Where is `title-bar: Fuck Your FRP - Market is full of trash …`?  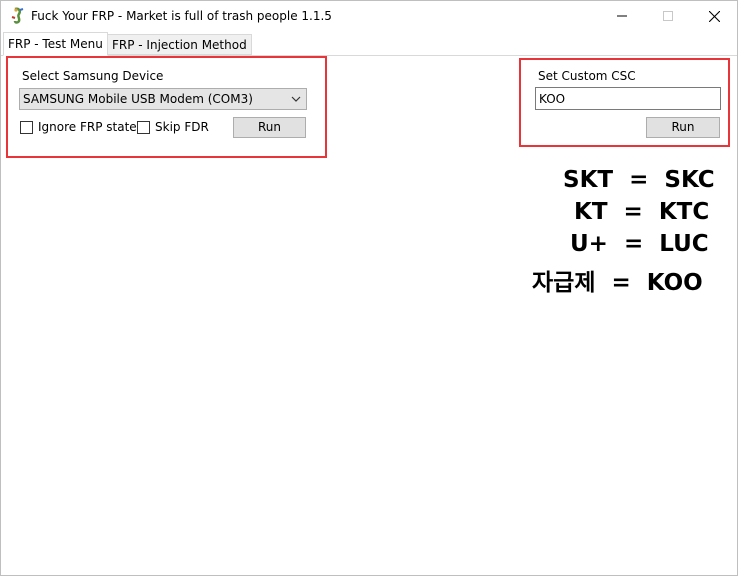
title-bar: Fuck Your FRP - Market is full of trash … is located at coordinates (369, 16).